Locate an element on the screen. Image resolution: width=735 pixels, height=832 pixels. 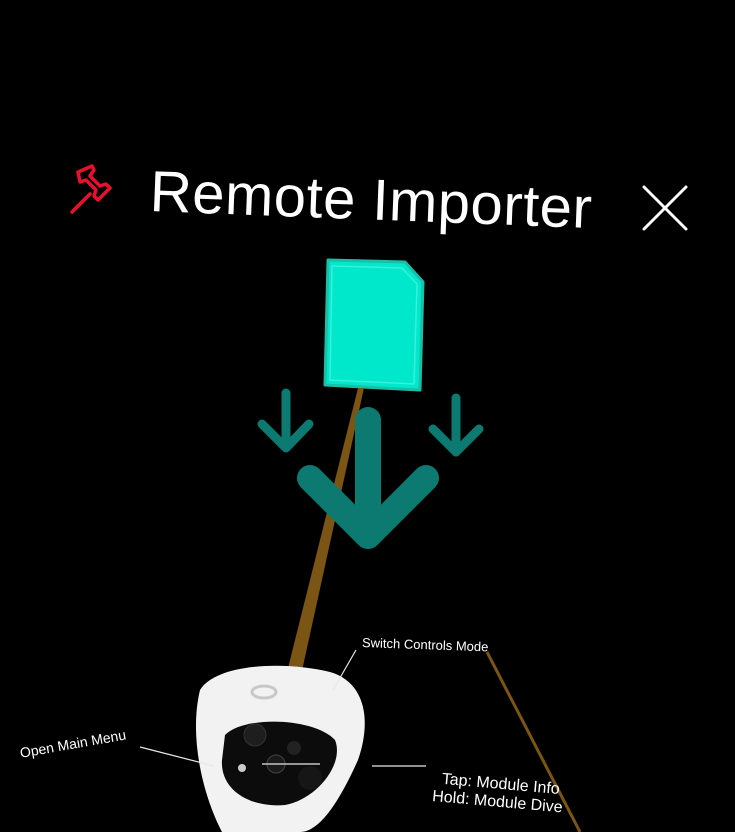
pushpin-icon is located at coordinates (90, 190).